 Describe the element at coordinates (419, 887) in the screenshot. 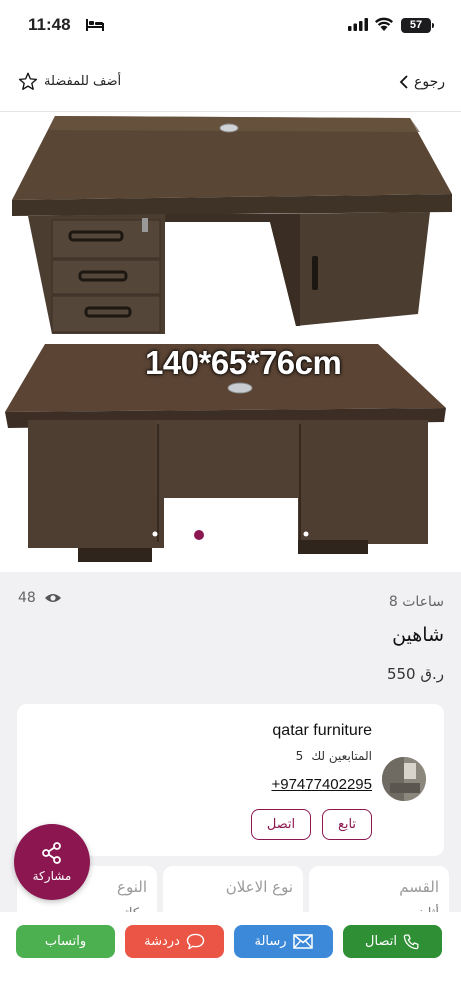

I see `category-label: القسم` at that location.